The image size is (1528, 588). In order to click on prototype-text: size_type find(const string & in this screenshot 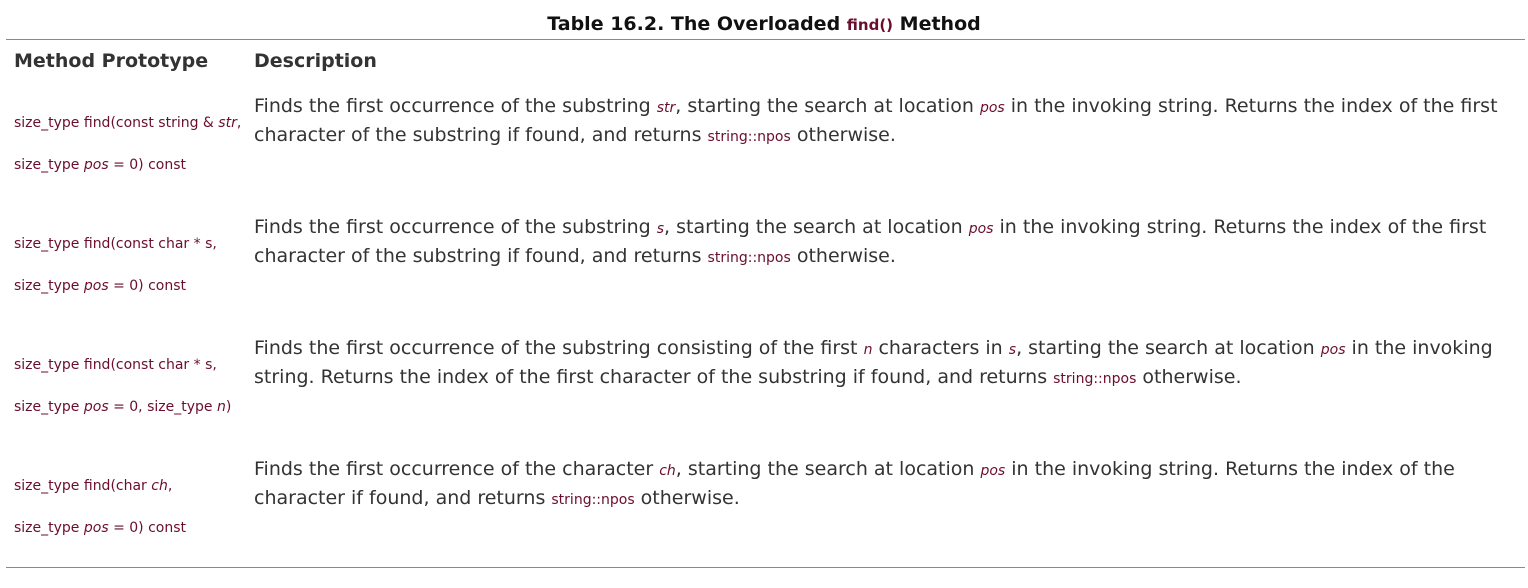, I will do `click(116, 123)`.